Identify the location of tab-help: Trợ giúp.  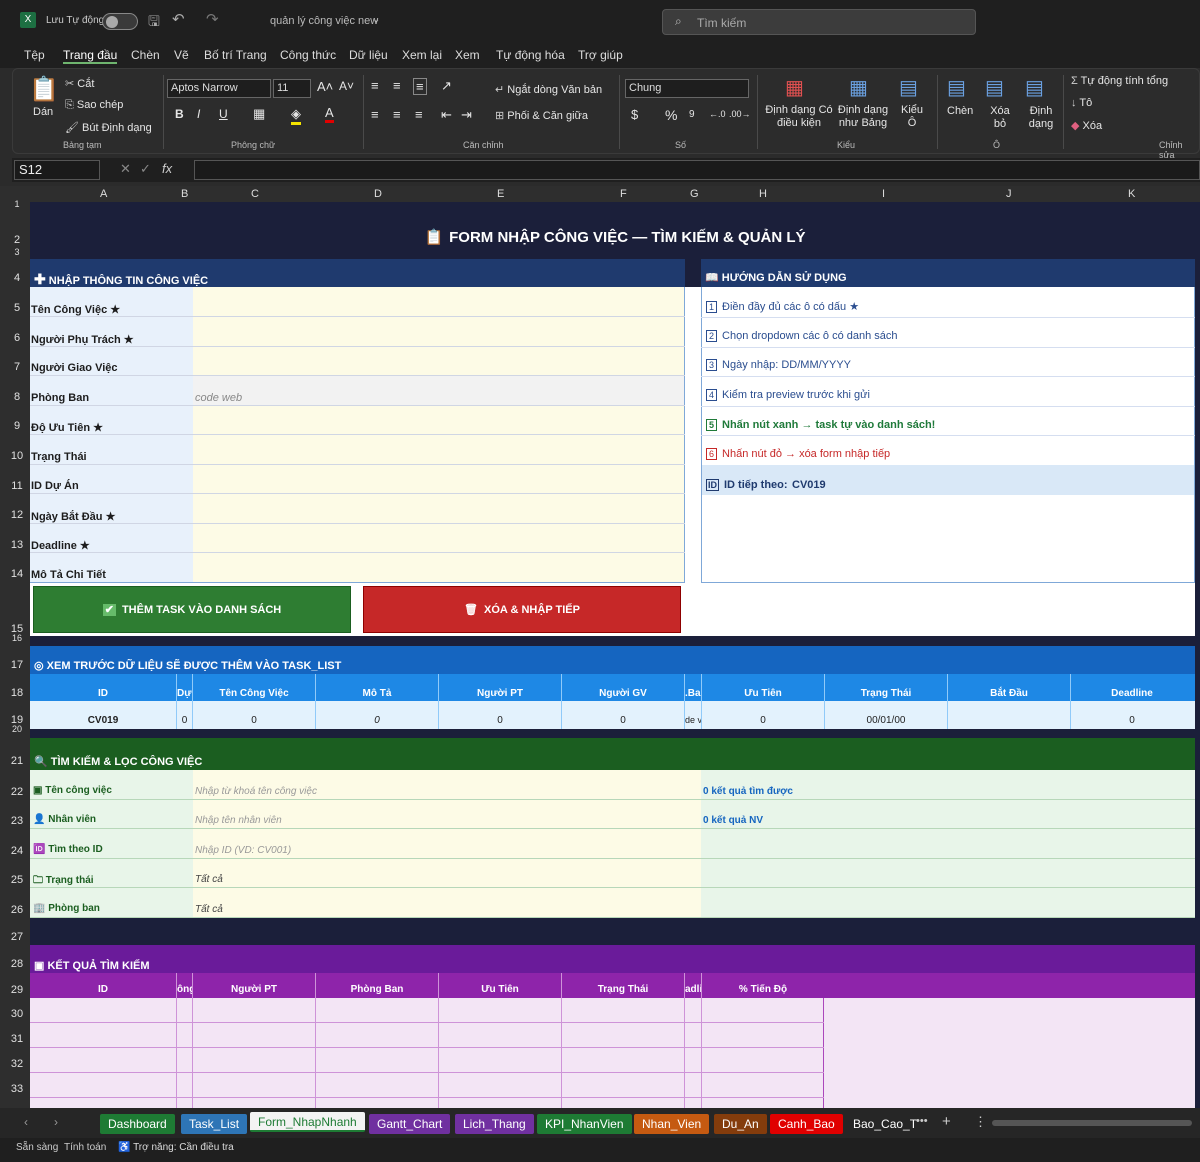
(600, 55).